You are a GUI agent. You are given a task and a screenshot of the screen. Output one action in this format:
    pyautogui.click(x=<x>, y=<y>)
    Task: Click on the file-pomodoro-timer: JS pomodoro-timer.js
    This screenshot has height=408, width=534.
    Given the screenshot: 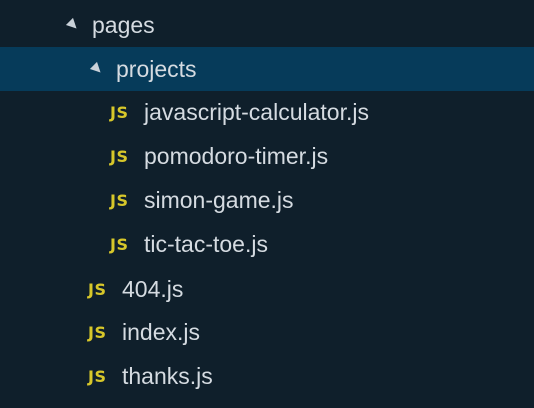 What is the action you would take?
    pyautogui.click(x=267, y=156)
    